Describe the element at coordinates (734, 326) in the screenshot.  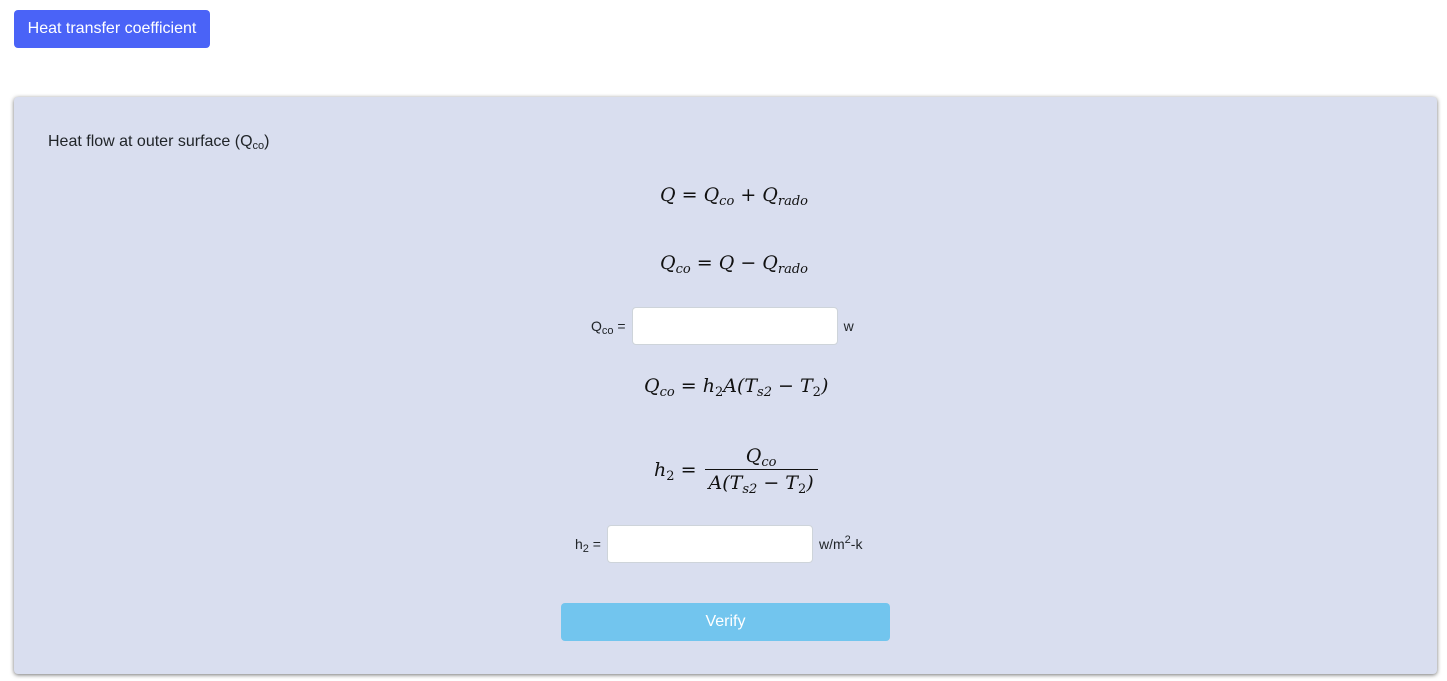
I see `qco-input` at that location.